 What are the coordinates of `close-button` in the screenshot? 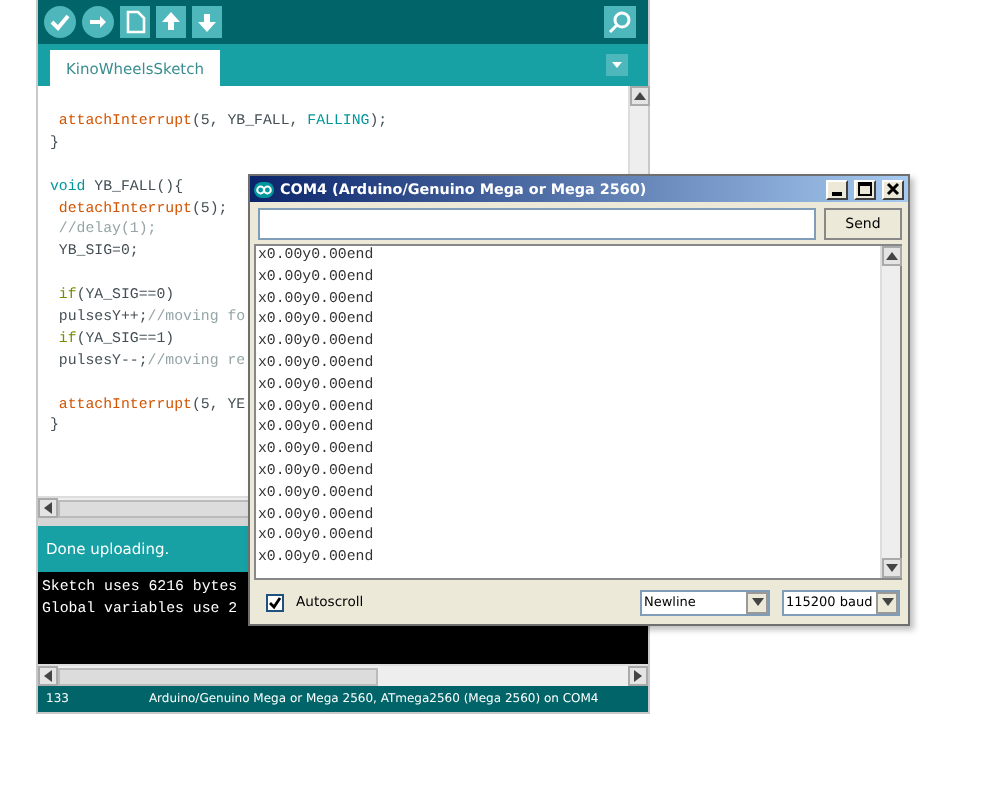 It's located at (893, 189).